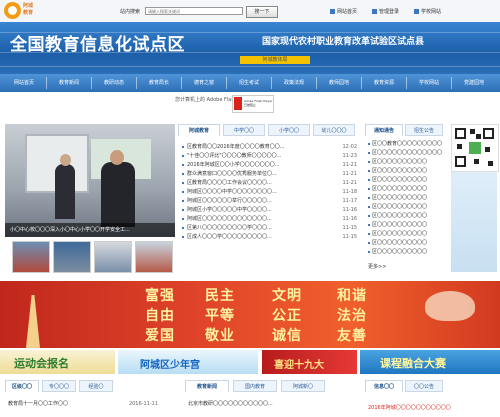 The image size is (500, 417). Describe the element at coordinates (299, 365) in the screenshot. I see `promo-text: 喜迎十九大` at that location.